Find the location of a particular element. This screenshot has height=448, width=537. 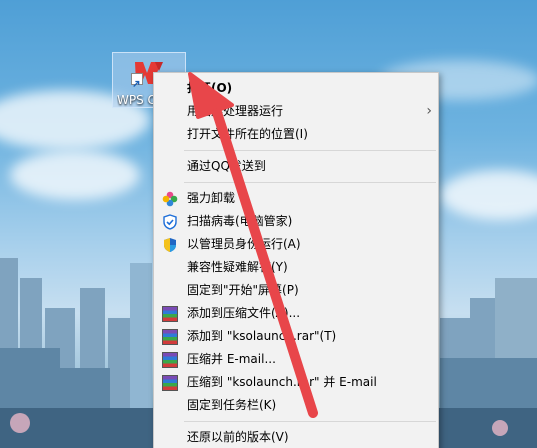

menu-item-send-via-qq: 通过QQ发送到 is located at coordinates (296, 166).